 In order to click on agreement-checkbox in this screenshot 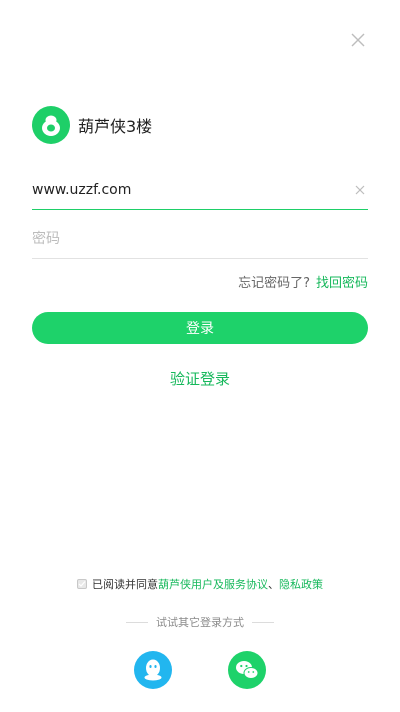, I will do `click(82, 584)`.